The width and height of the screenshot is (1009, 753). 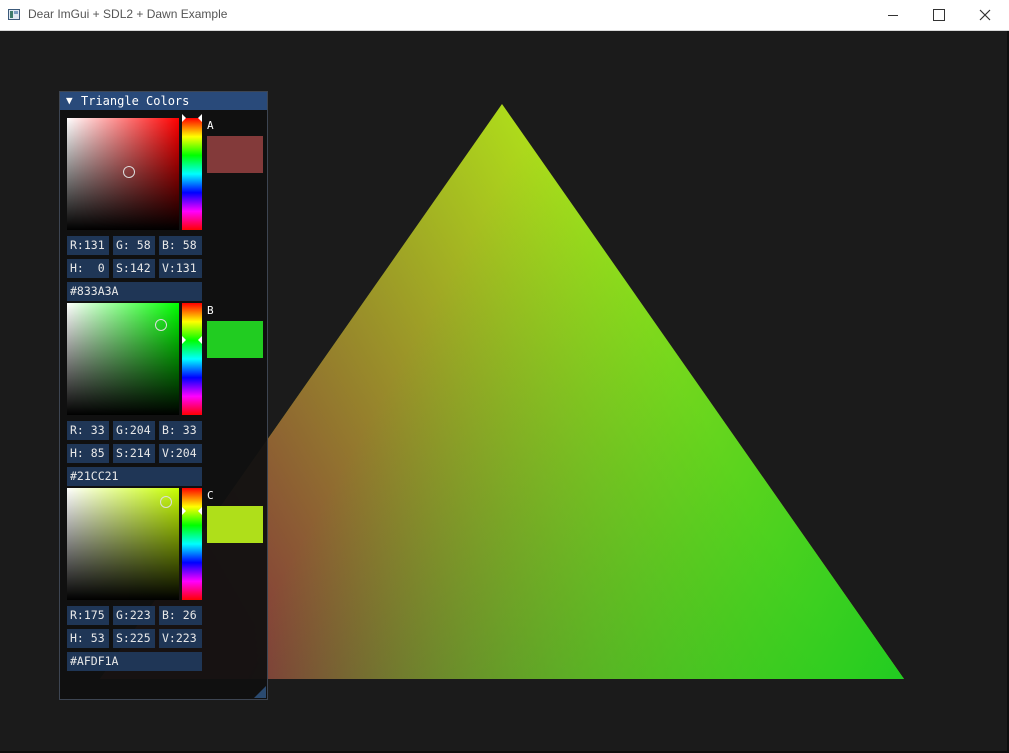 I want to click on value-field: V:204, so click(x=180, y=453).